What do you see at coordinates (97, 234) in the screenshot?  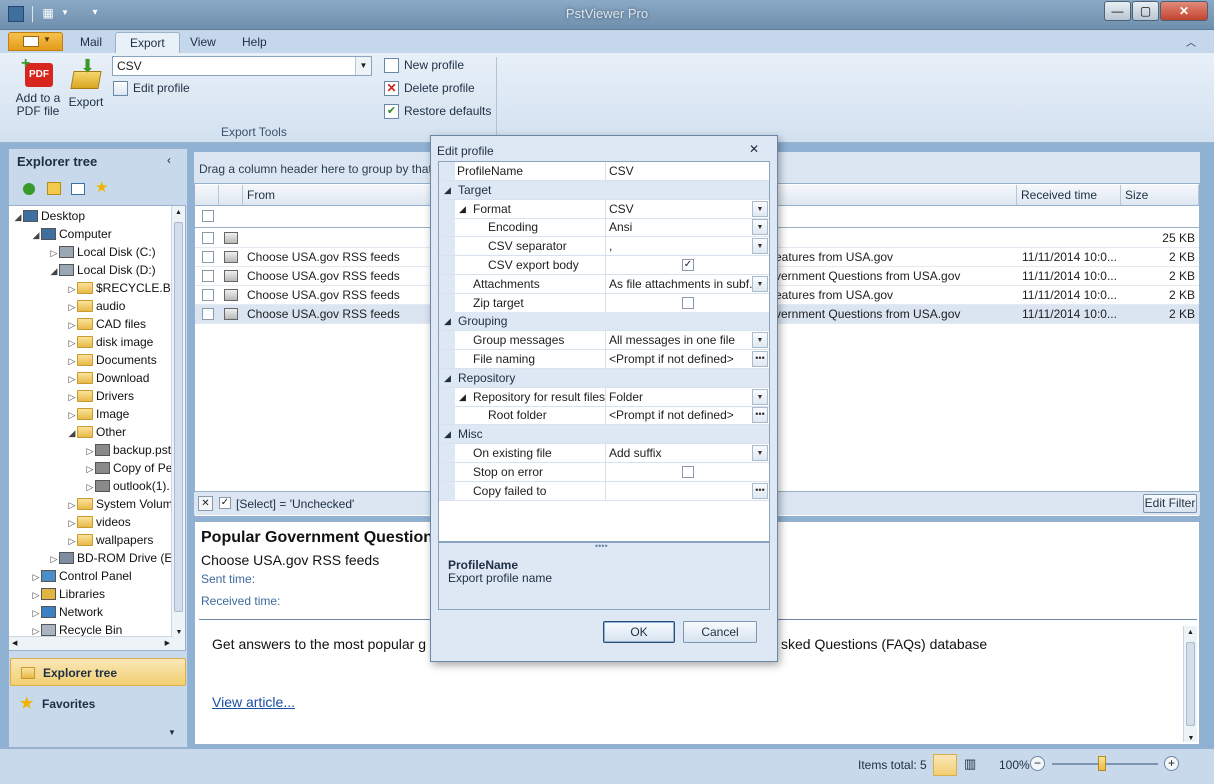 I see `tree-node: ◢ Computer` at bounding box center [97, 234].